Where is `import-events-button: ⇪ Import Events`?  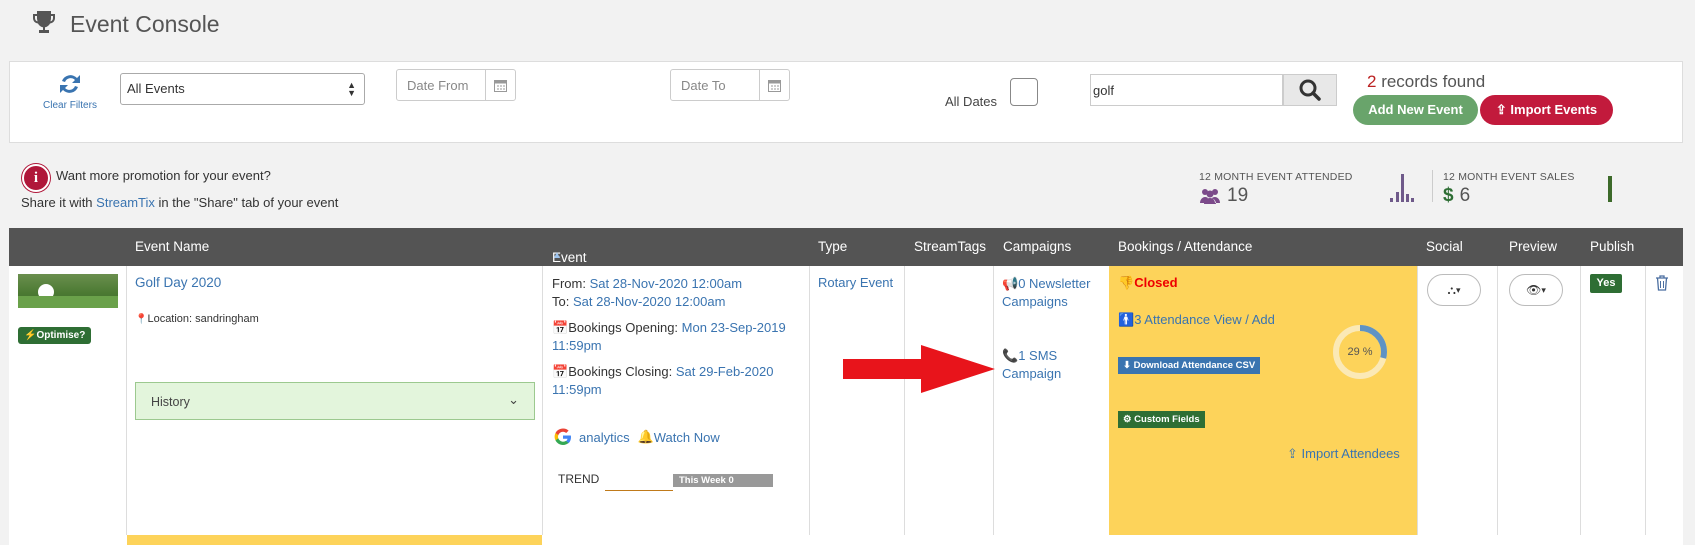
import-events-button: ⇪ Import Events is located at coordinates (1546, 110).